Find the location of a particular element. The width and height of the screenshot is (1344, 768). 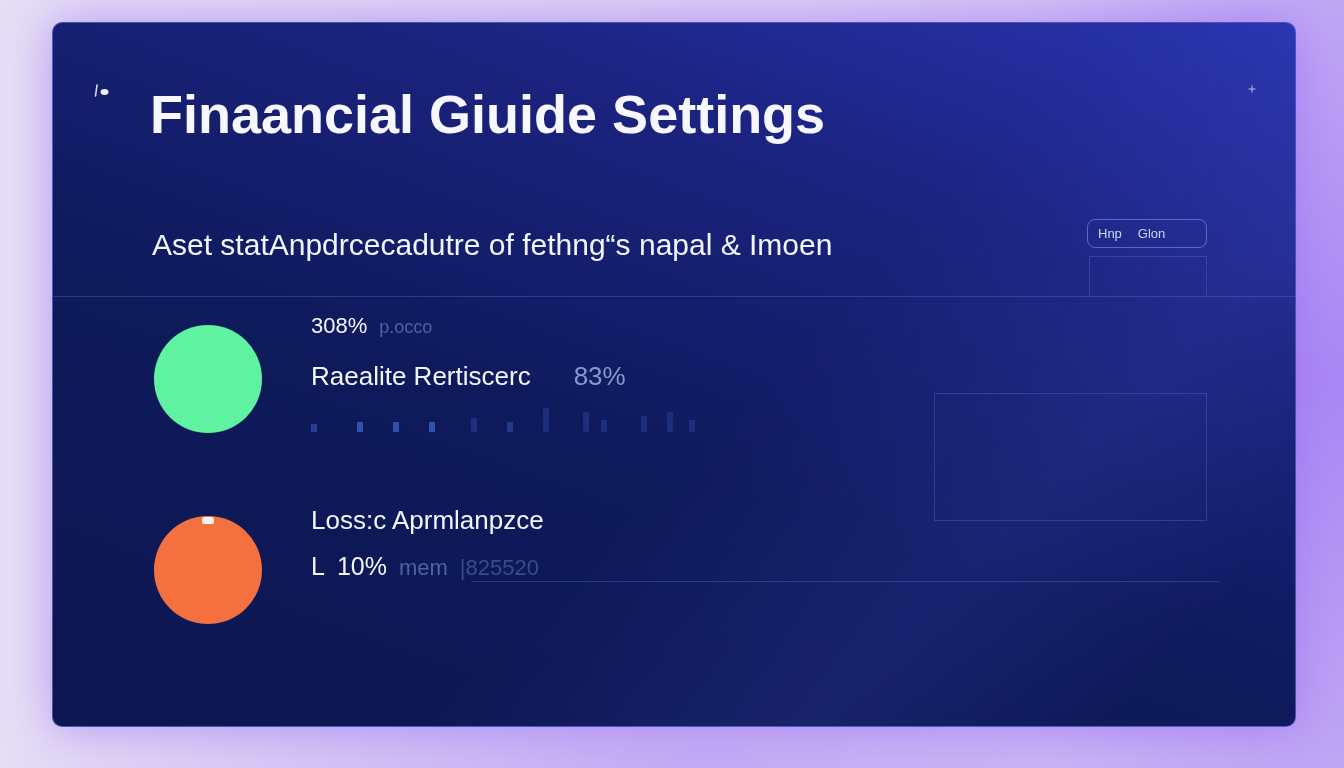

metric-name: Loss:c Aprmlanpzce is located at coordinates (427, 520).